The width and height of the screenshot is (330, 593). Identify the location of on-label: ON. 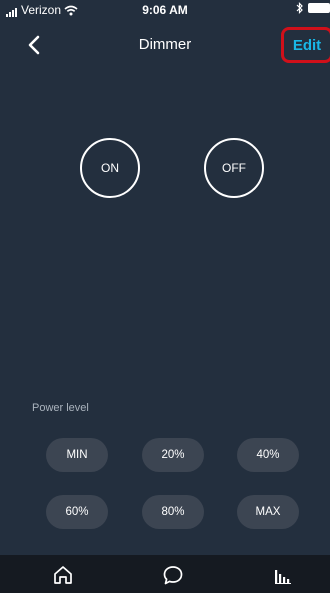
(110, 168).